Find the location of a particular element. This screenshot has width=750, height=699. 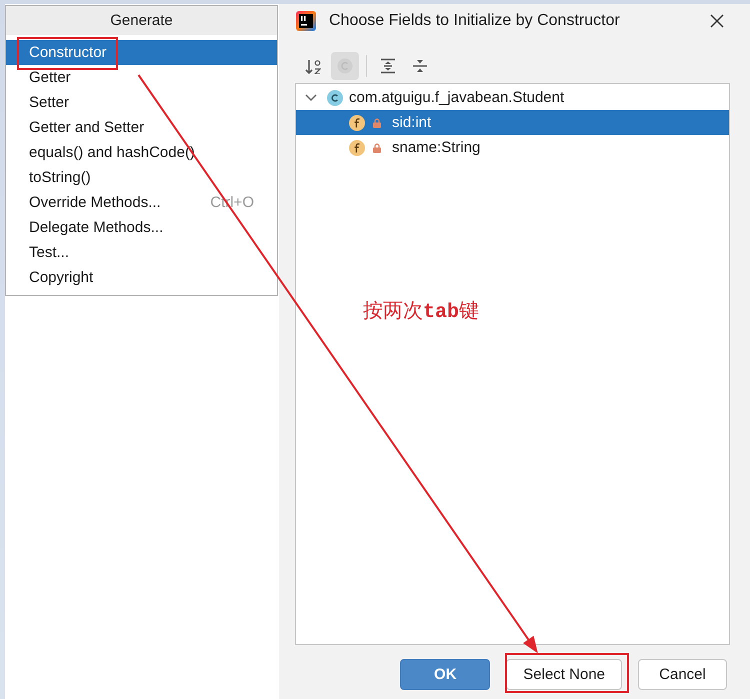

menu-item: Setter is located at coordinates (141, 102).